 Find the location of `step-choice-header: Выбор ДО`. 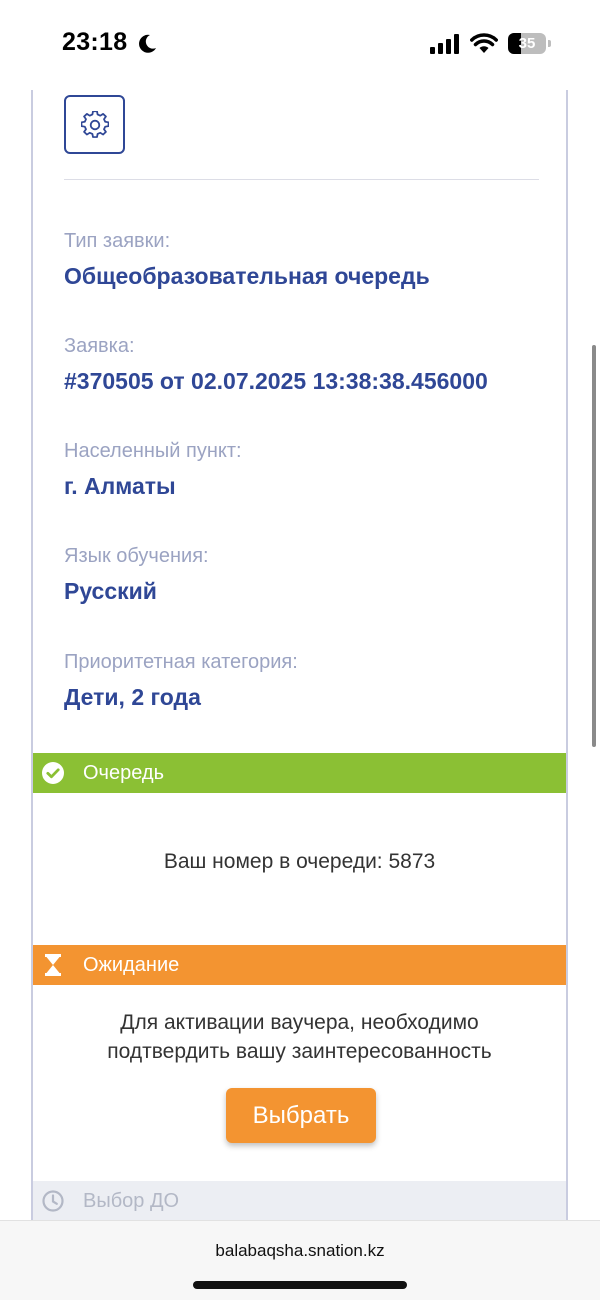

step-choice-header: Выбор ДО is located at coordinates (299, 1201).